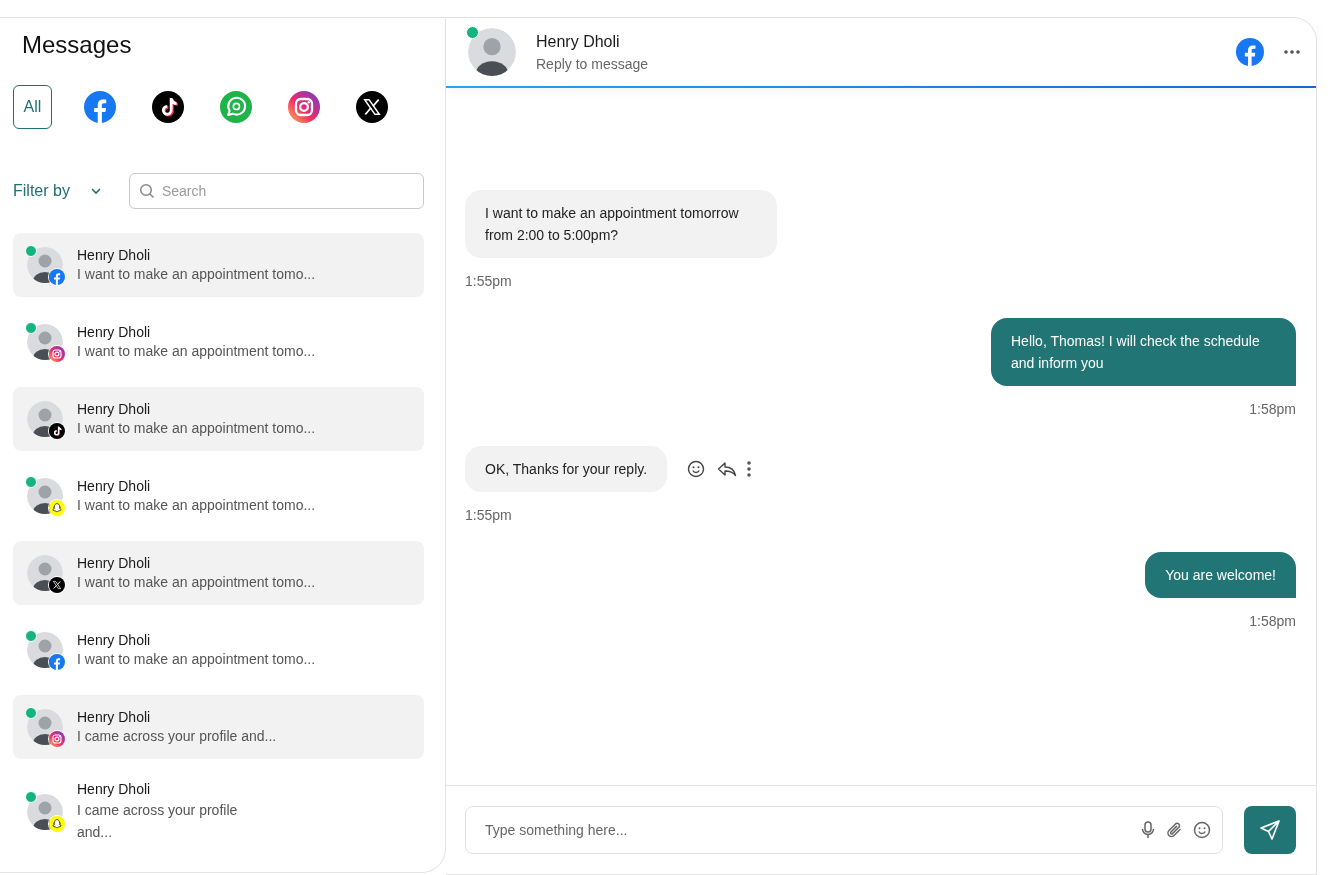 The height and width of the screenshot is (875, 1337). What do you see at coordinates (1143, 352) in the screenshot?
I see `message-bubble: Hello, Thomas! I will check the schedule and inform you` at bounding box center [1143, 352].